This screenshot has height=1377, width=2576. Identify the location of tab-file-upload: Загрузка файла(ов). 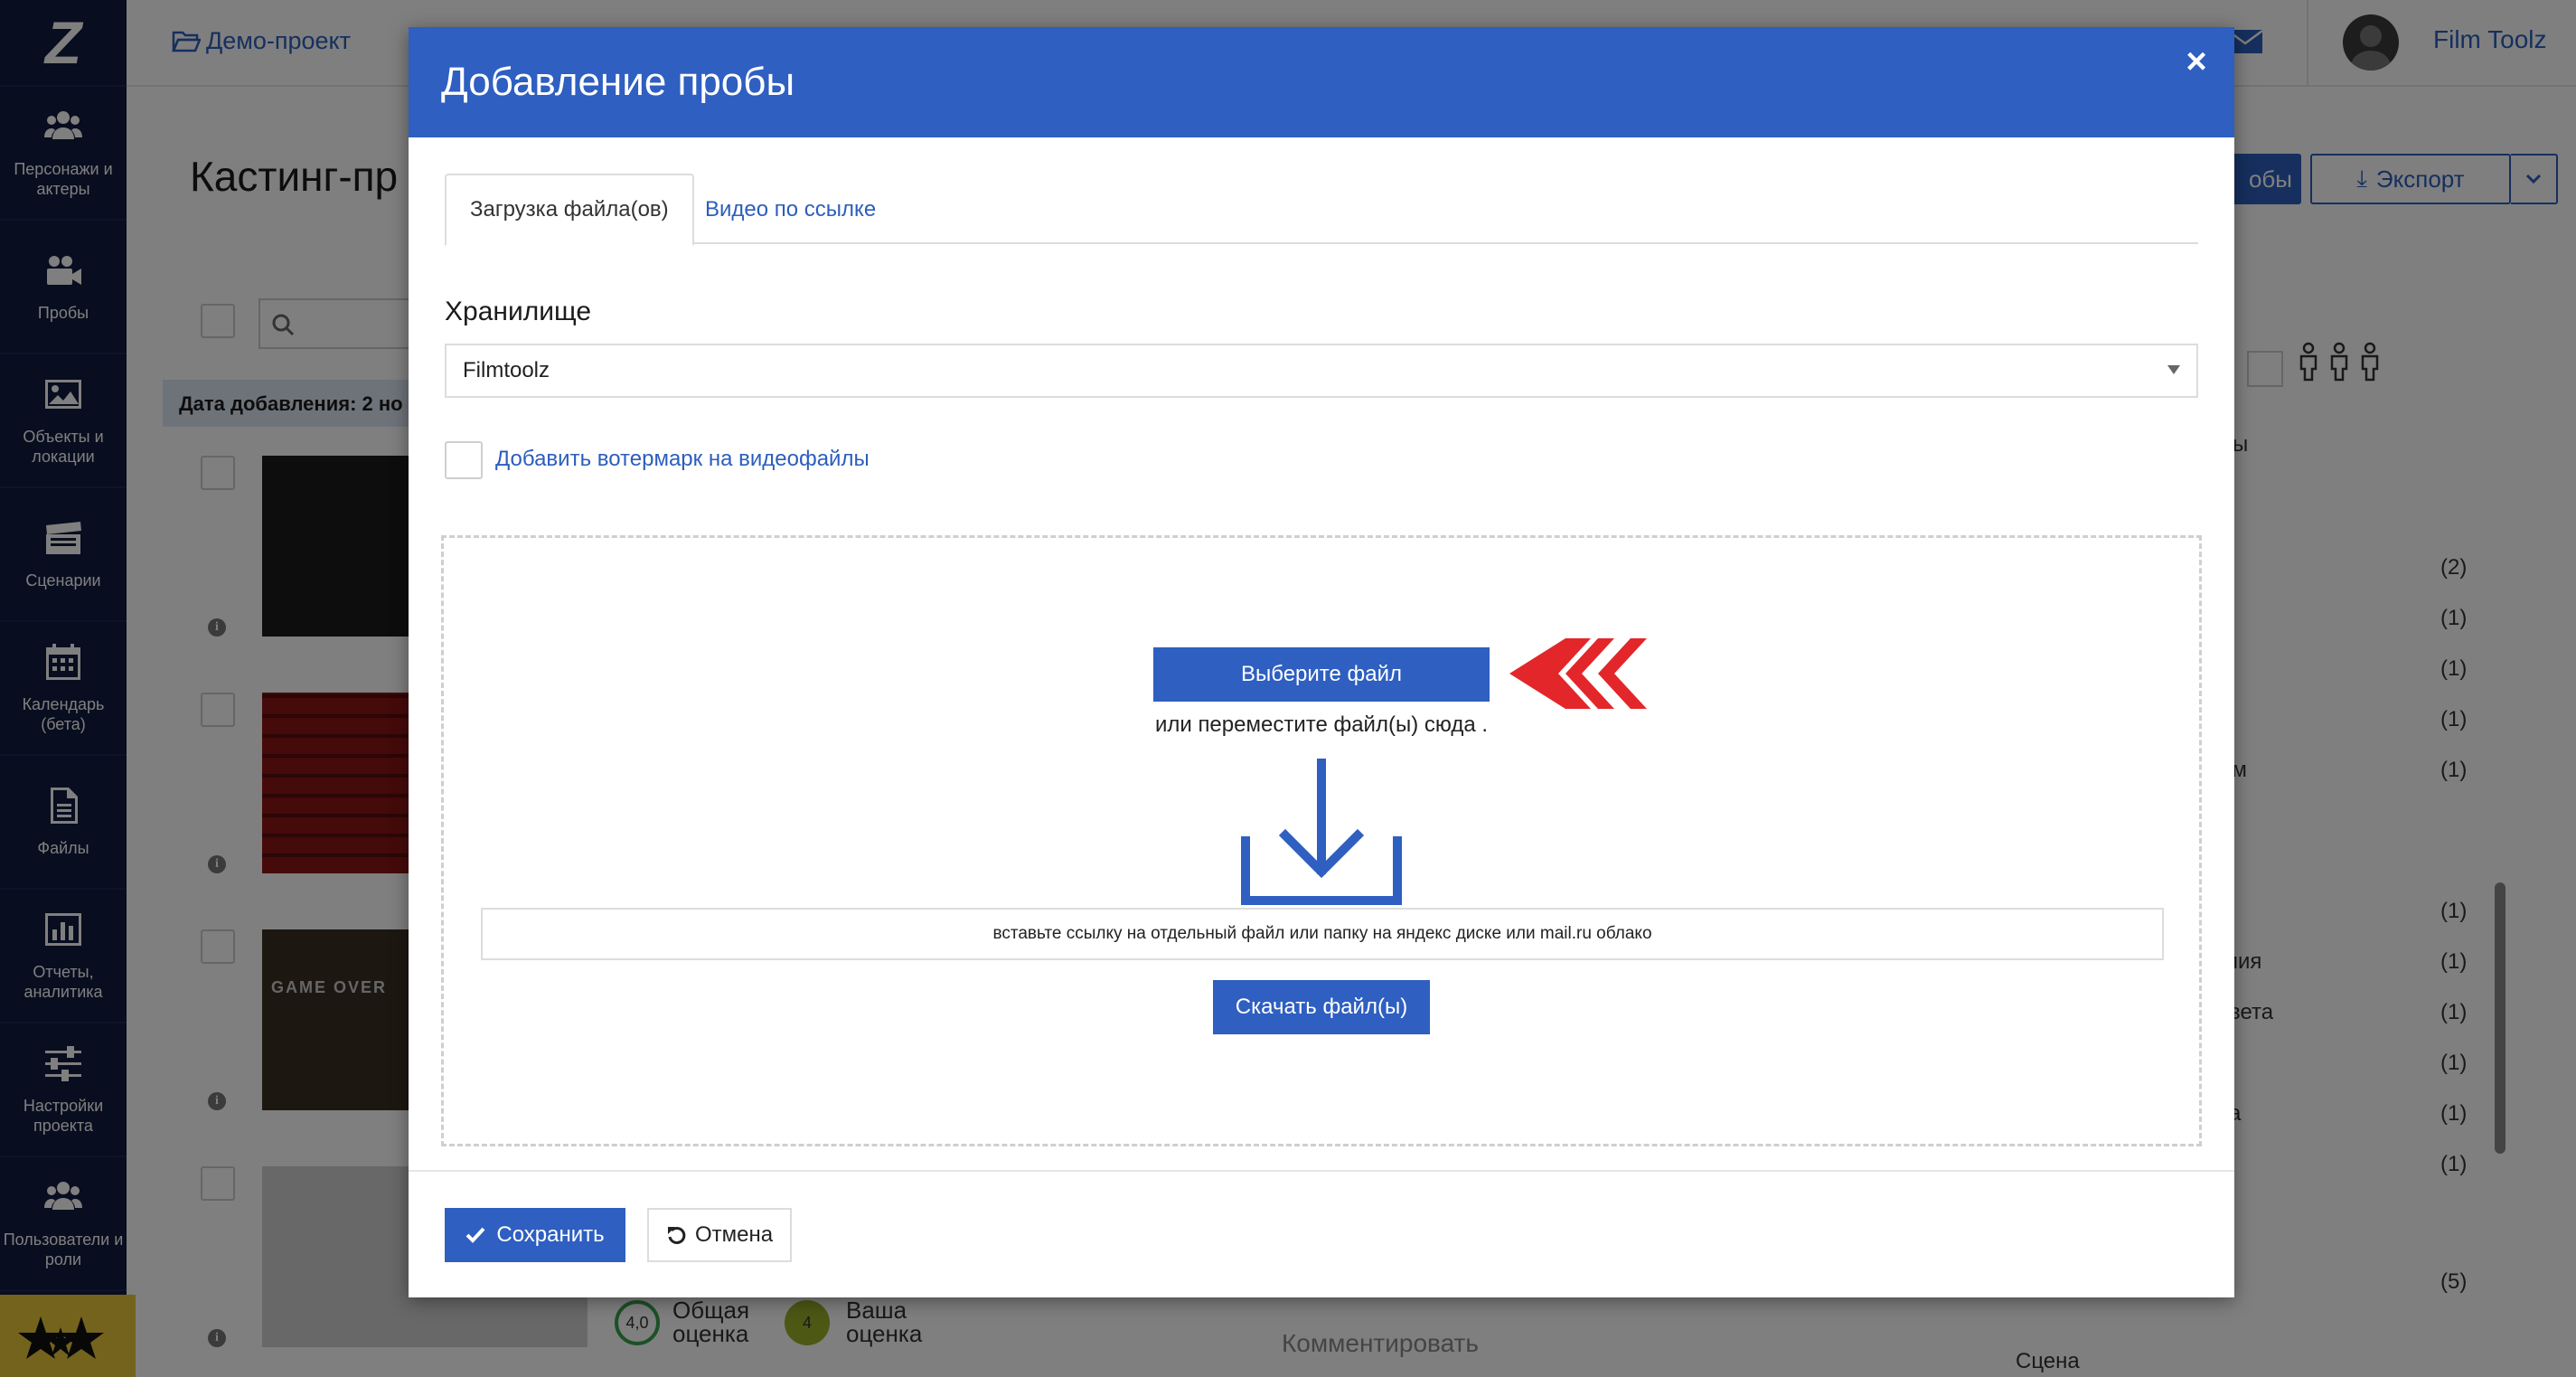
(570, 210).